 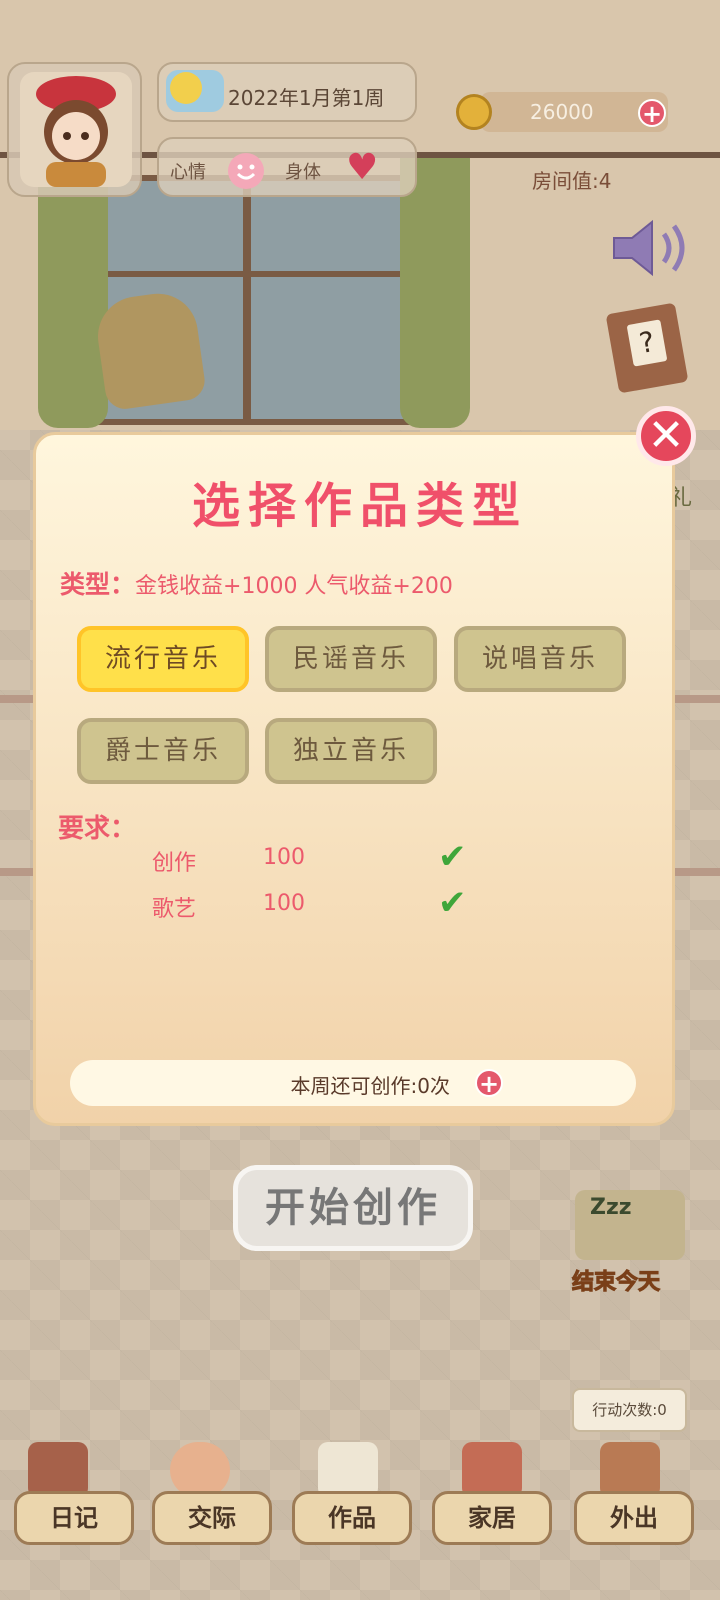 What do you see at coordinates (76, 129) in the screenshot?
I see `avatar` at bounding box center [76, 129].